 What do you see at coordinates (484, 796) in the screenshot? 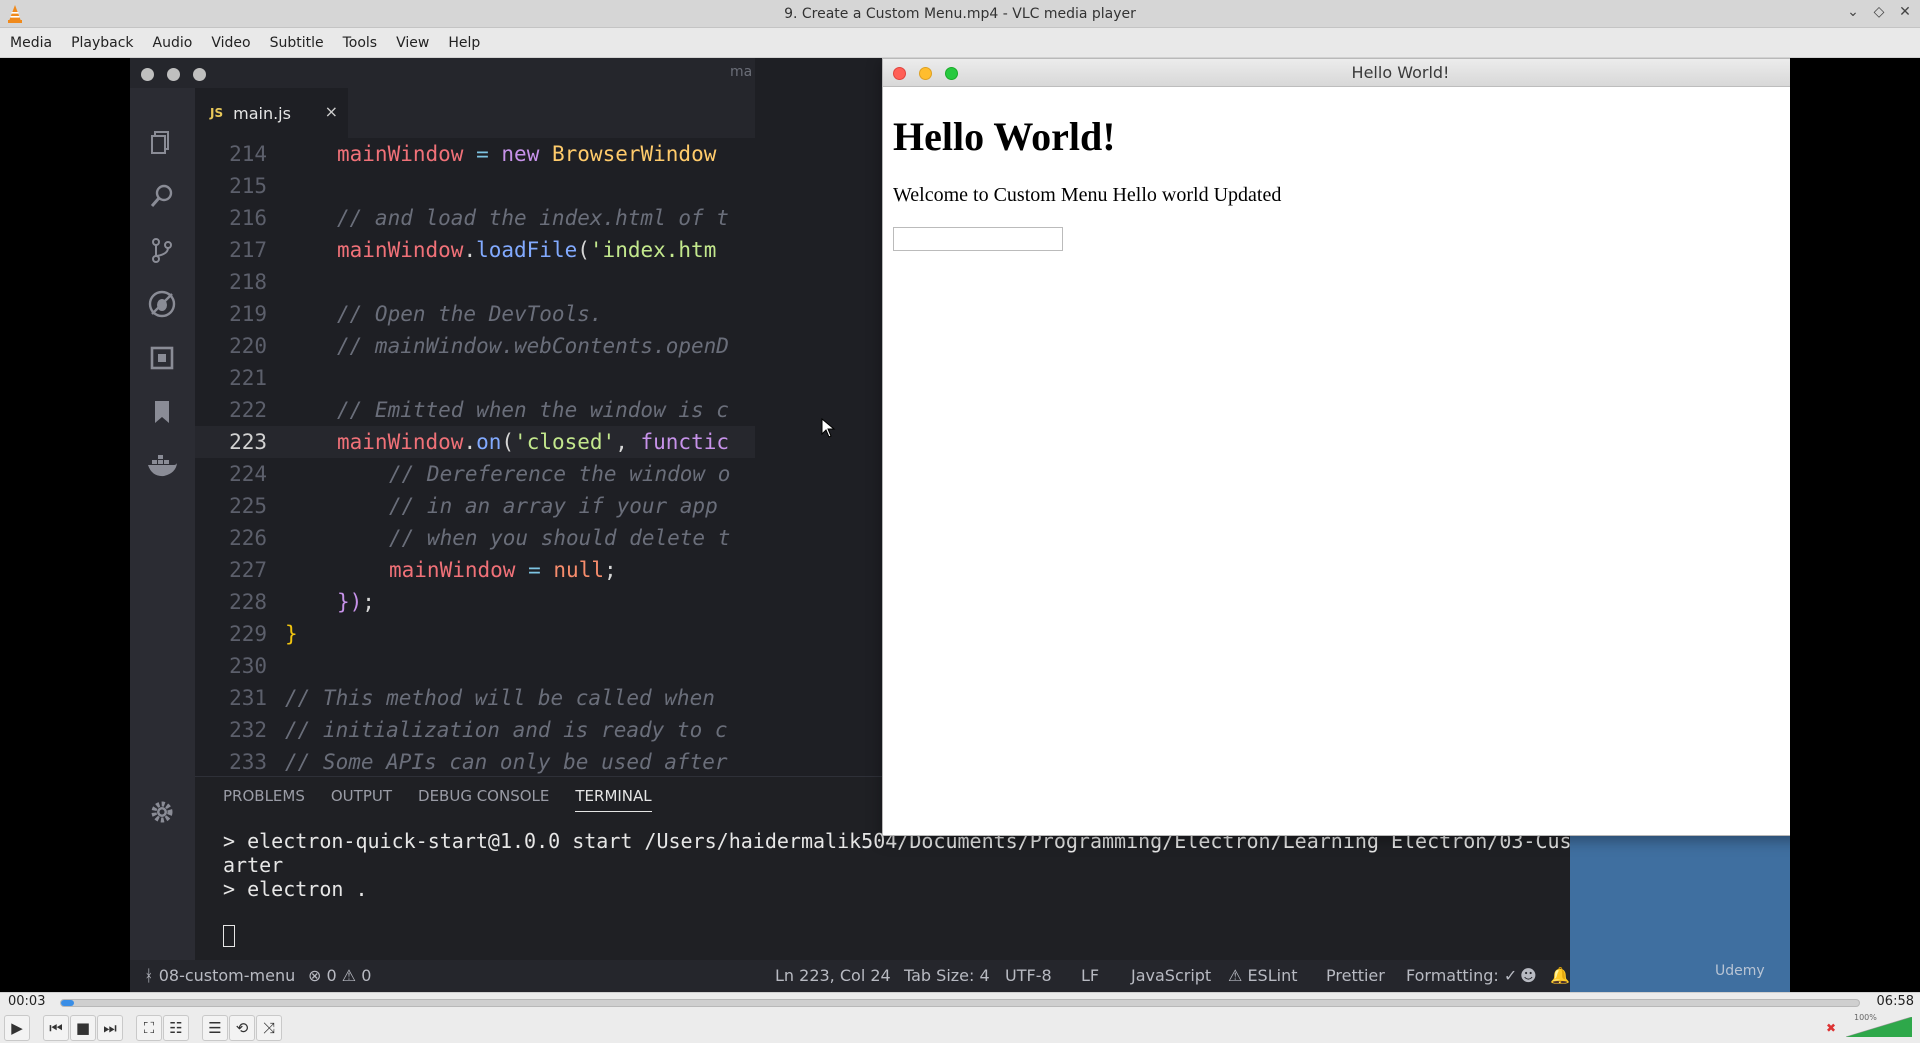
I see `panel-tab-debug-console: DEBUG CONSOLE` at bounding box center [484, 796].